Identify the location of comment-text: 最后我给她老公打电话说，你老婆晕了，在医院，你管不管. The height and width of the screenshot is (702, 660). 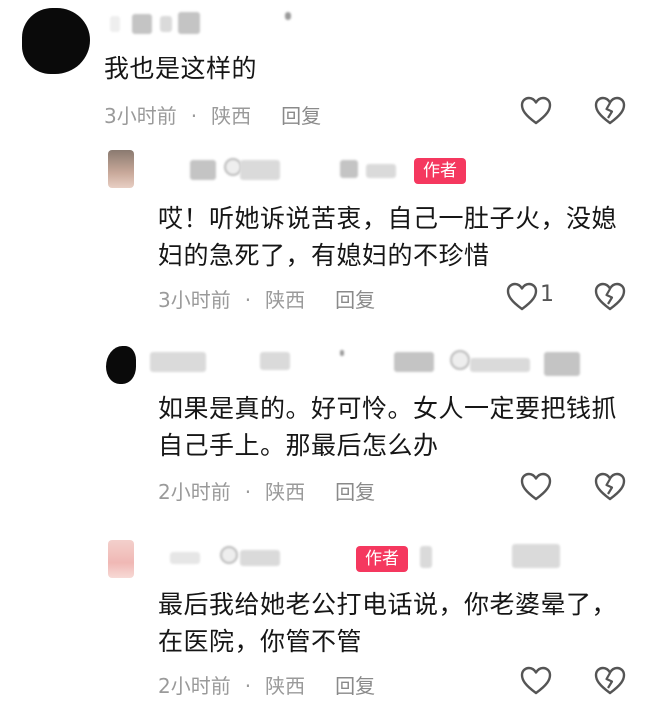
(388, 623).